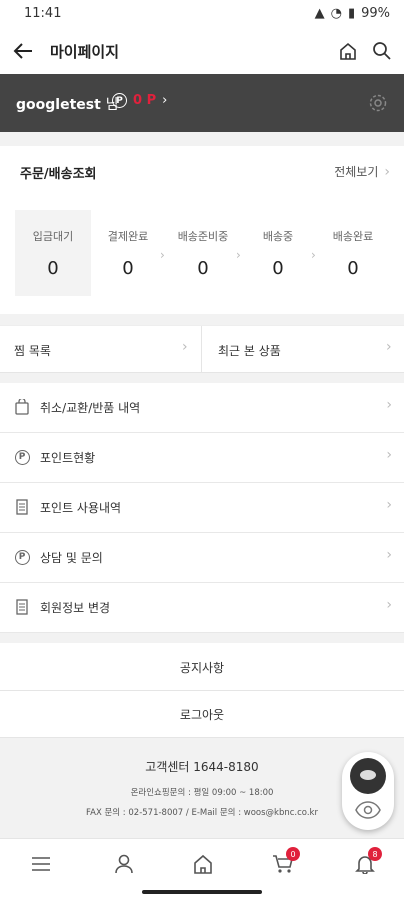 Image resolution: width=404 pixels, height=900 pixels. I want to click on view-all-label: 전체보기, so click(356, 172).